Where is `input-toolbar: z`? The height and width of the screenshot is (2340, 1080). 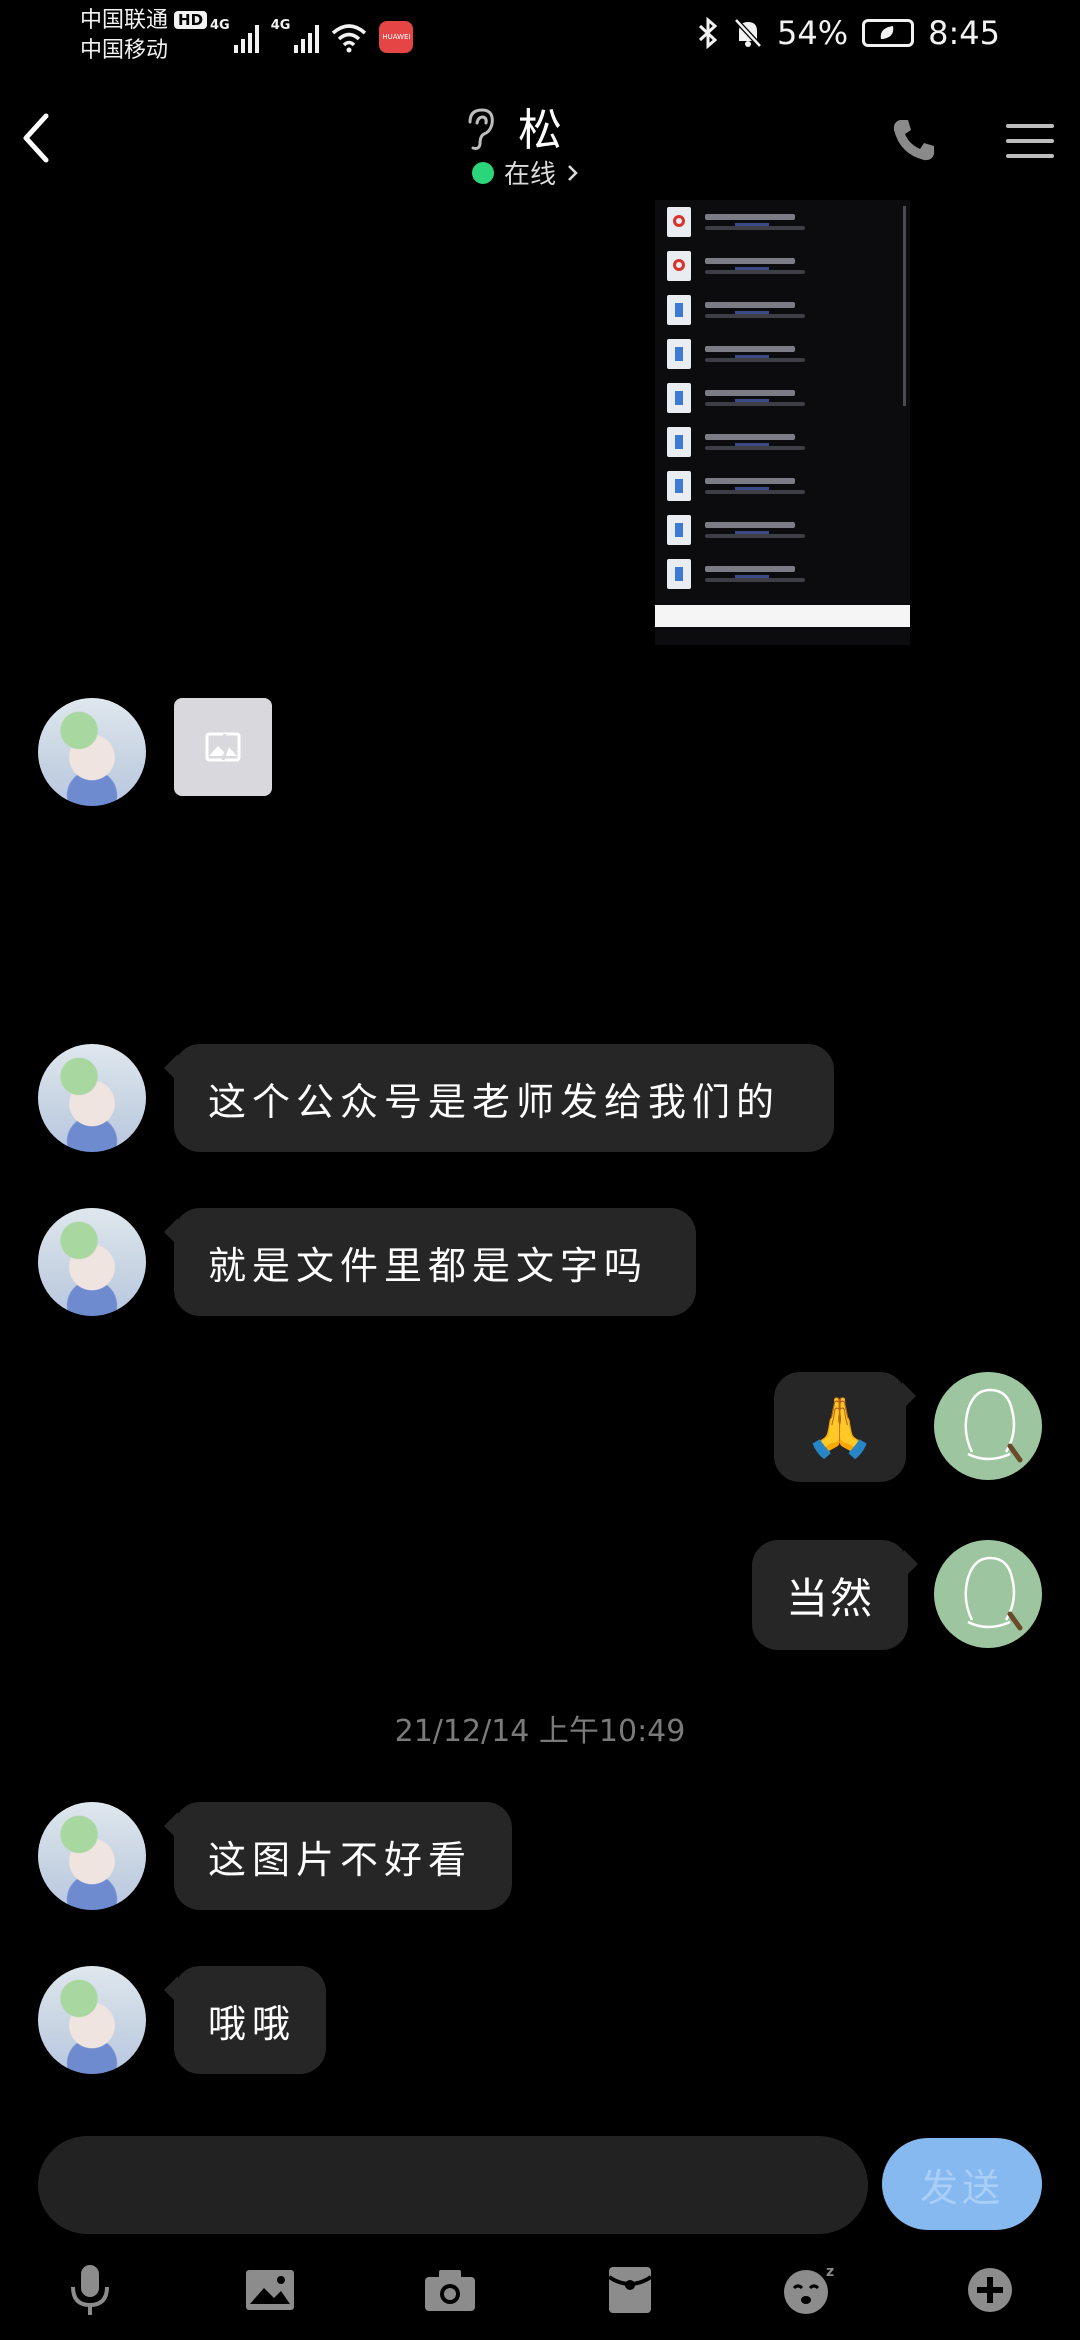 input-toolbar: z is located at coordinates (540, 2288).